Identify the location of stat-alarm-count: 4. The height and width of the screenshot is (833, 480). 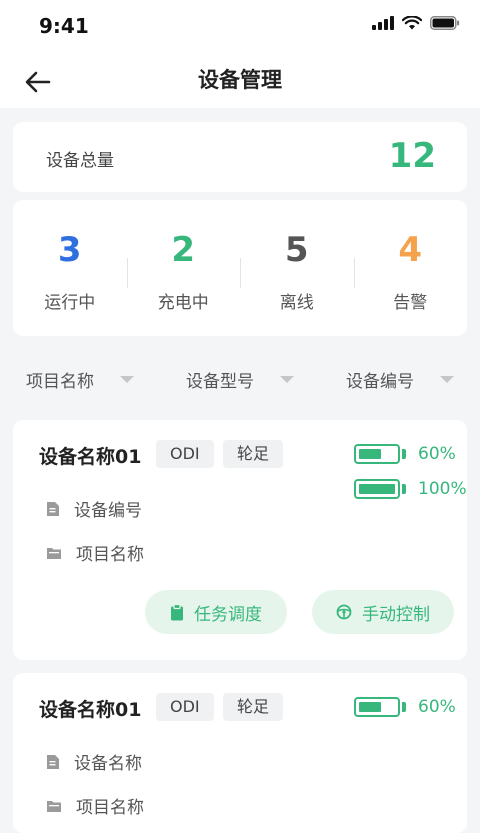
(410, 250).